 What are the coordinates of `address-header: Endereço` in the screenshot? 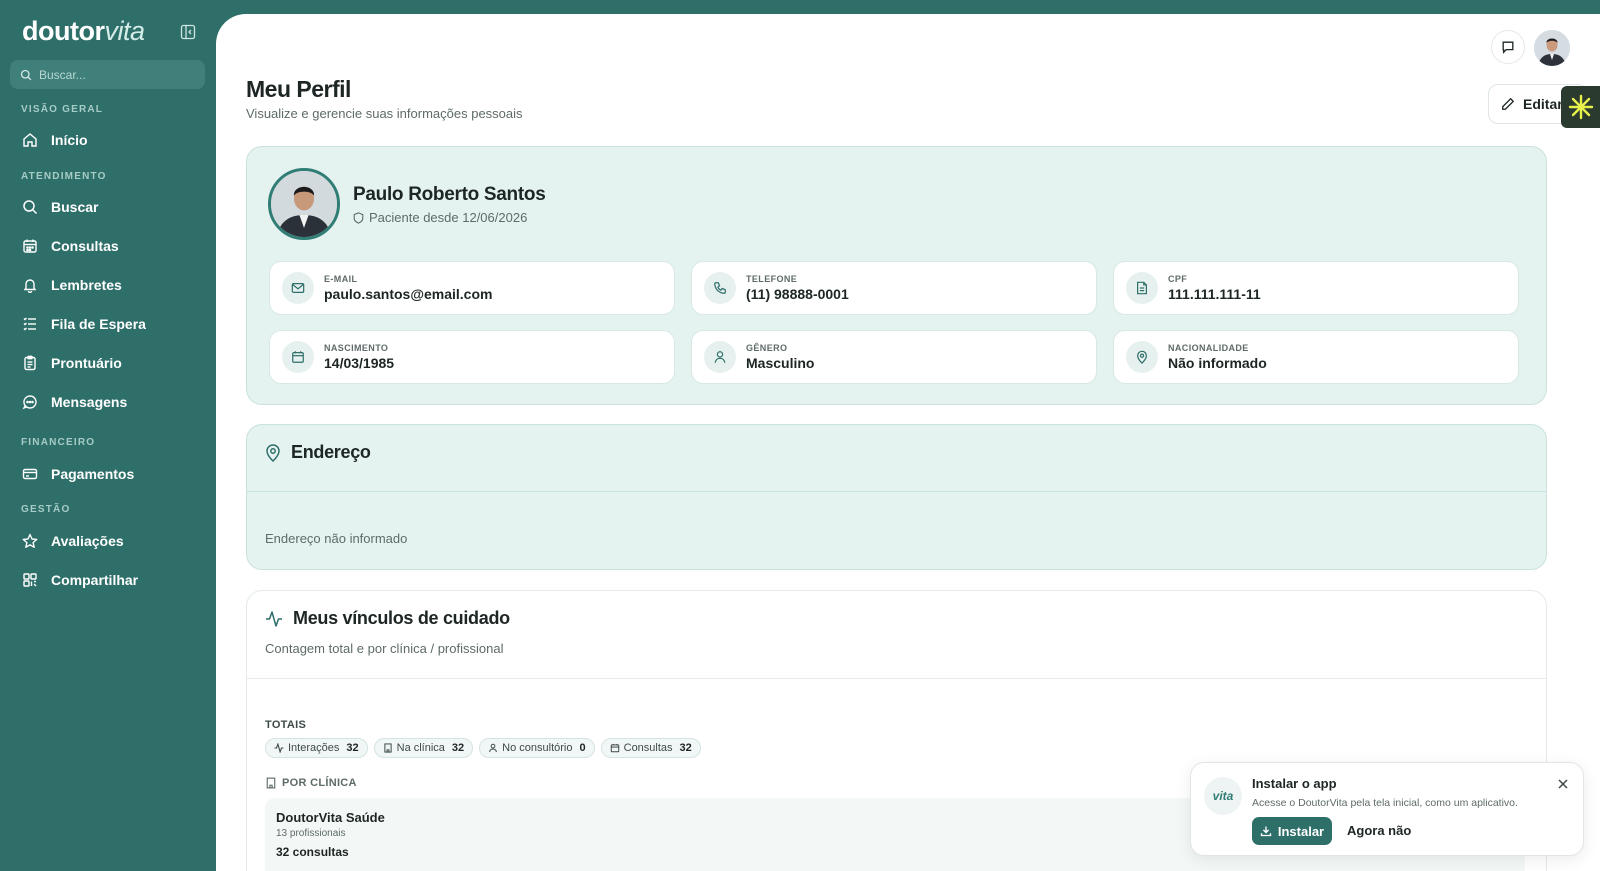 It's located at (318, 452).